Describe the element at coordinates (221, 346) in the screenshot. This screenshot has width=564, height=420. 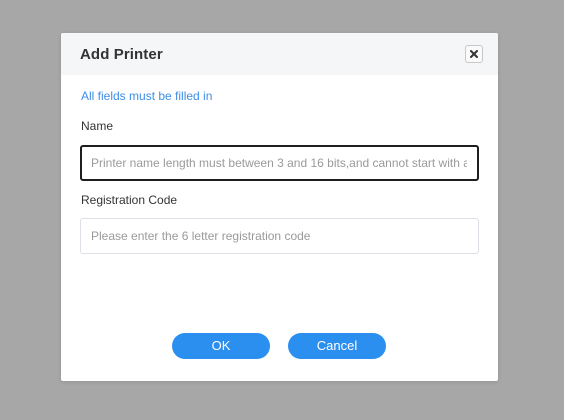
I see `ok-button: OK` at that location.